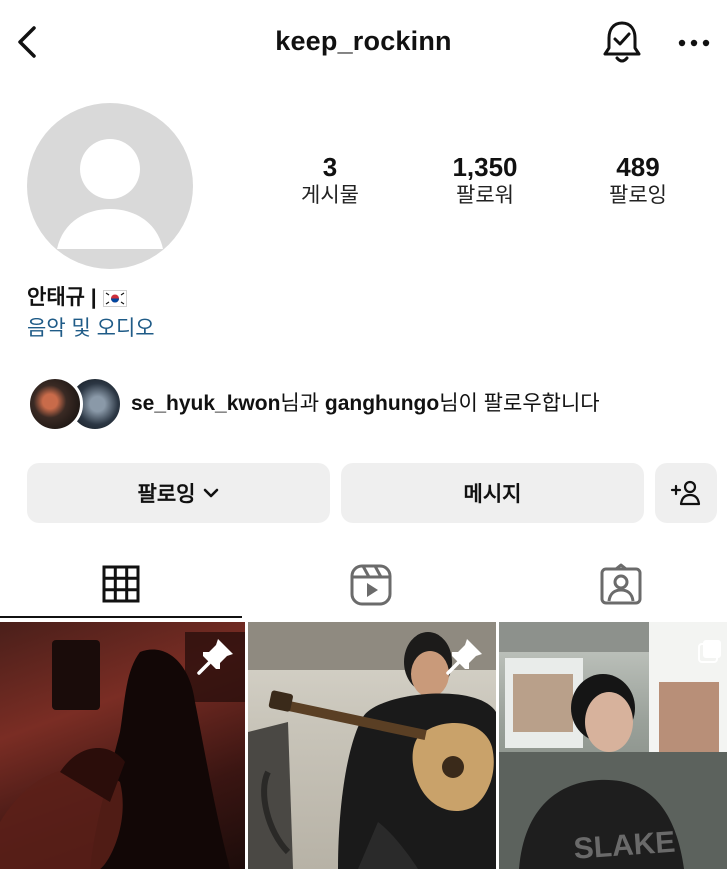  I want to click on post-photo-window: SLAKE, so click(613, 745).